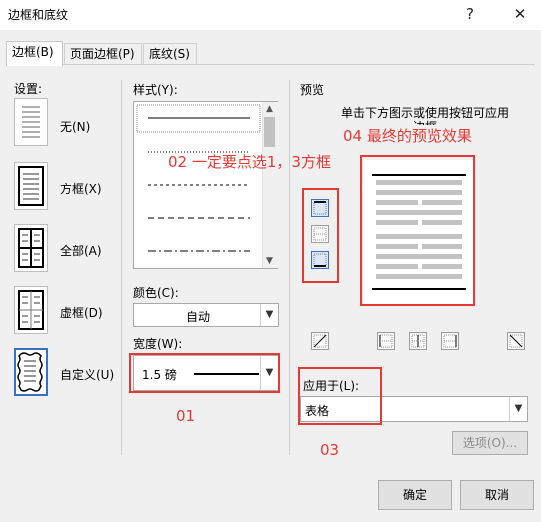 The width and height of the screenshot is (541, 522). Describe the element at coordinates (31, 186) in the screenshot. I see `setting-box-icon` at that location.